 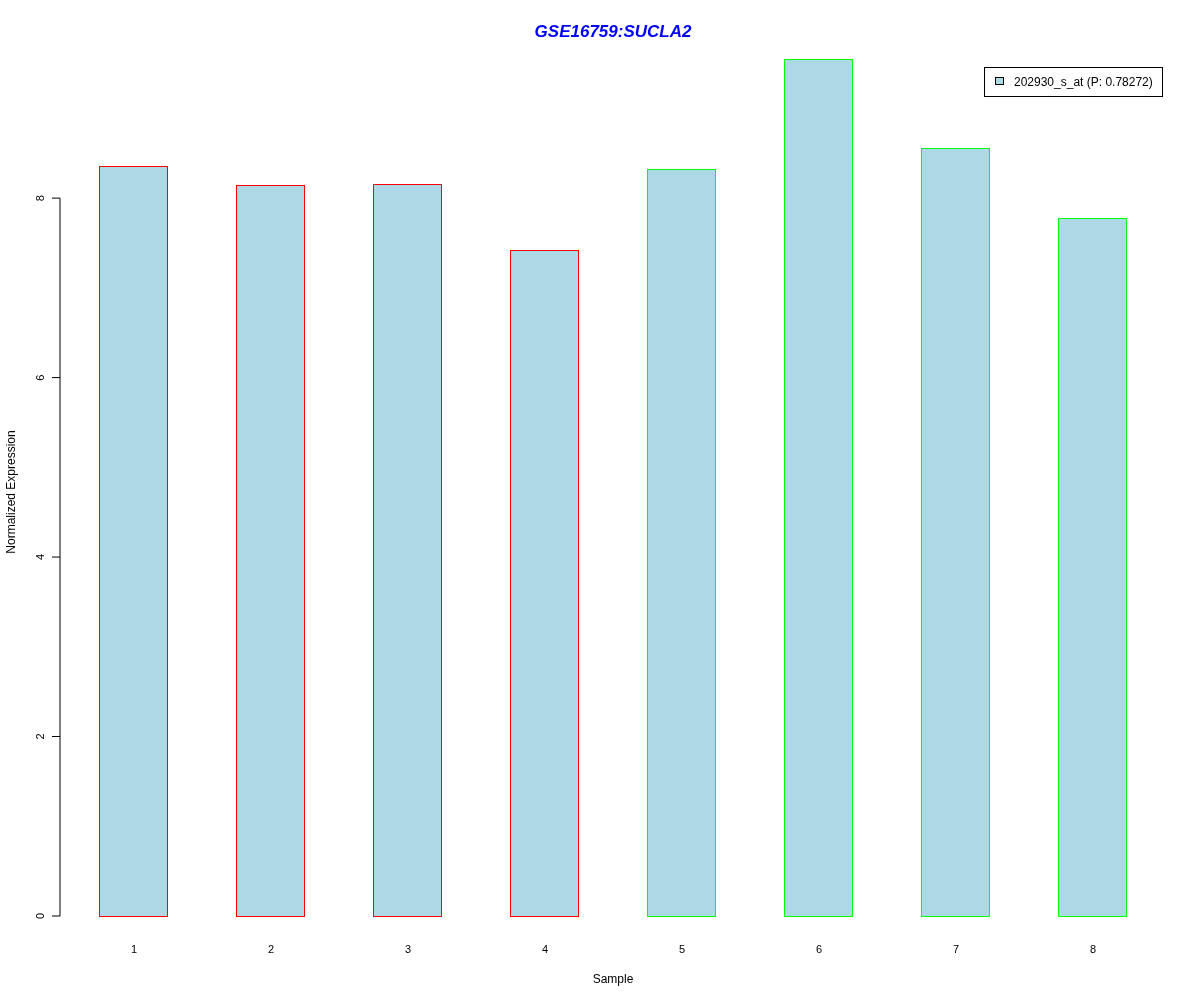 I want to click on legend-label: 202930_s_at (P: 0.78272), so click(x=1083, y=82).